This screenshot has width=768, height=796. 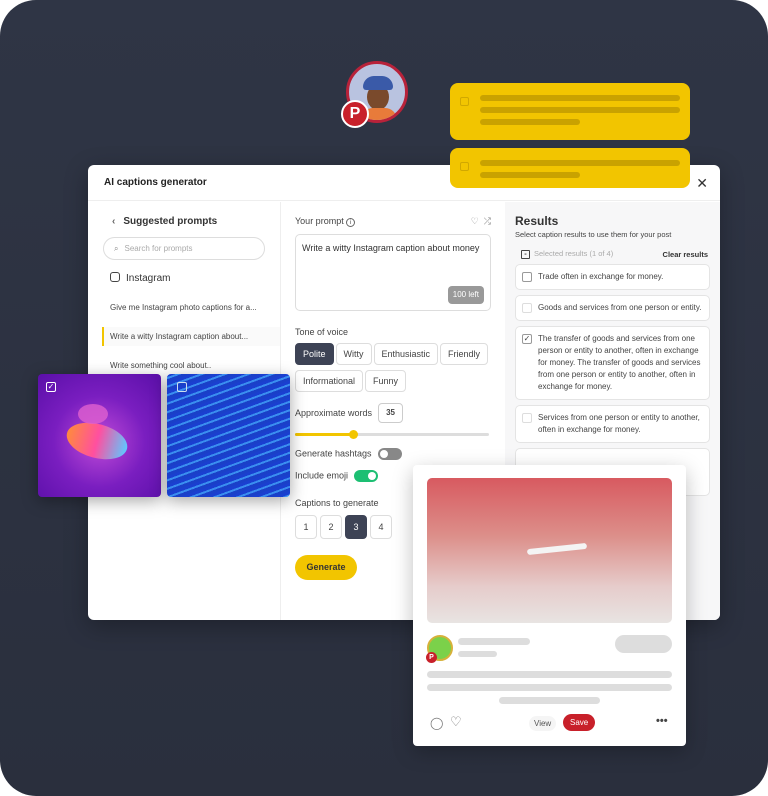 What do you see at coordinates (99, 435) in the screenshot?
I see `image-card-abstract: ✓` at bounding box center [99, 435].